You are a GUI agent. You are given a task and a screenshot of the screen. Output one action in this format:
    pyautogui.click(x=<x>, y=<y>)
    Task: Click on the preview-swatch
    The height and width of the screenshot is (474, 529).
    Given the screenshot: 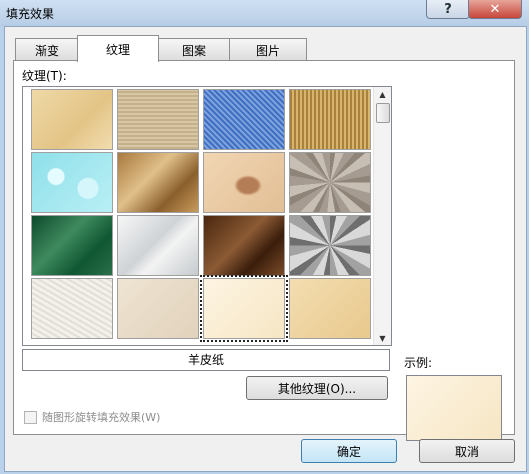 What is the action you would take?
    pyautogui.click(x=454, y=408)
    